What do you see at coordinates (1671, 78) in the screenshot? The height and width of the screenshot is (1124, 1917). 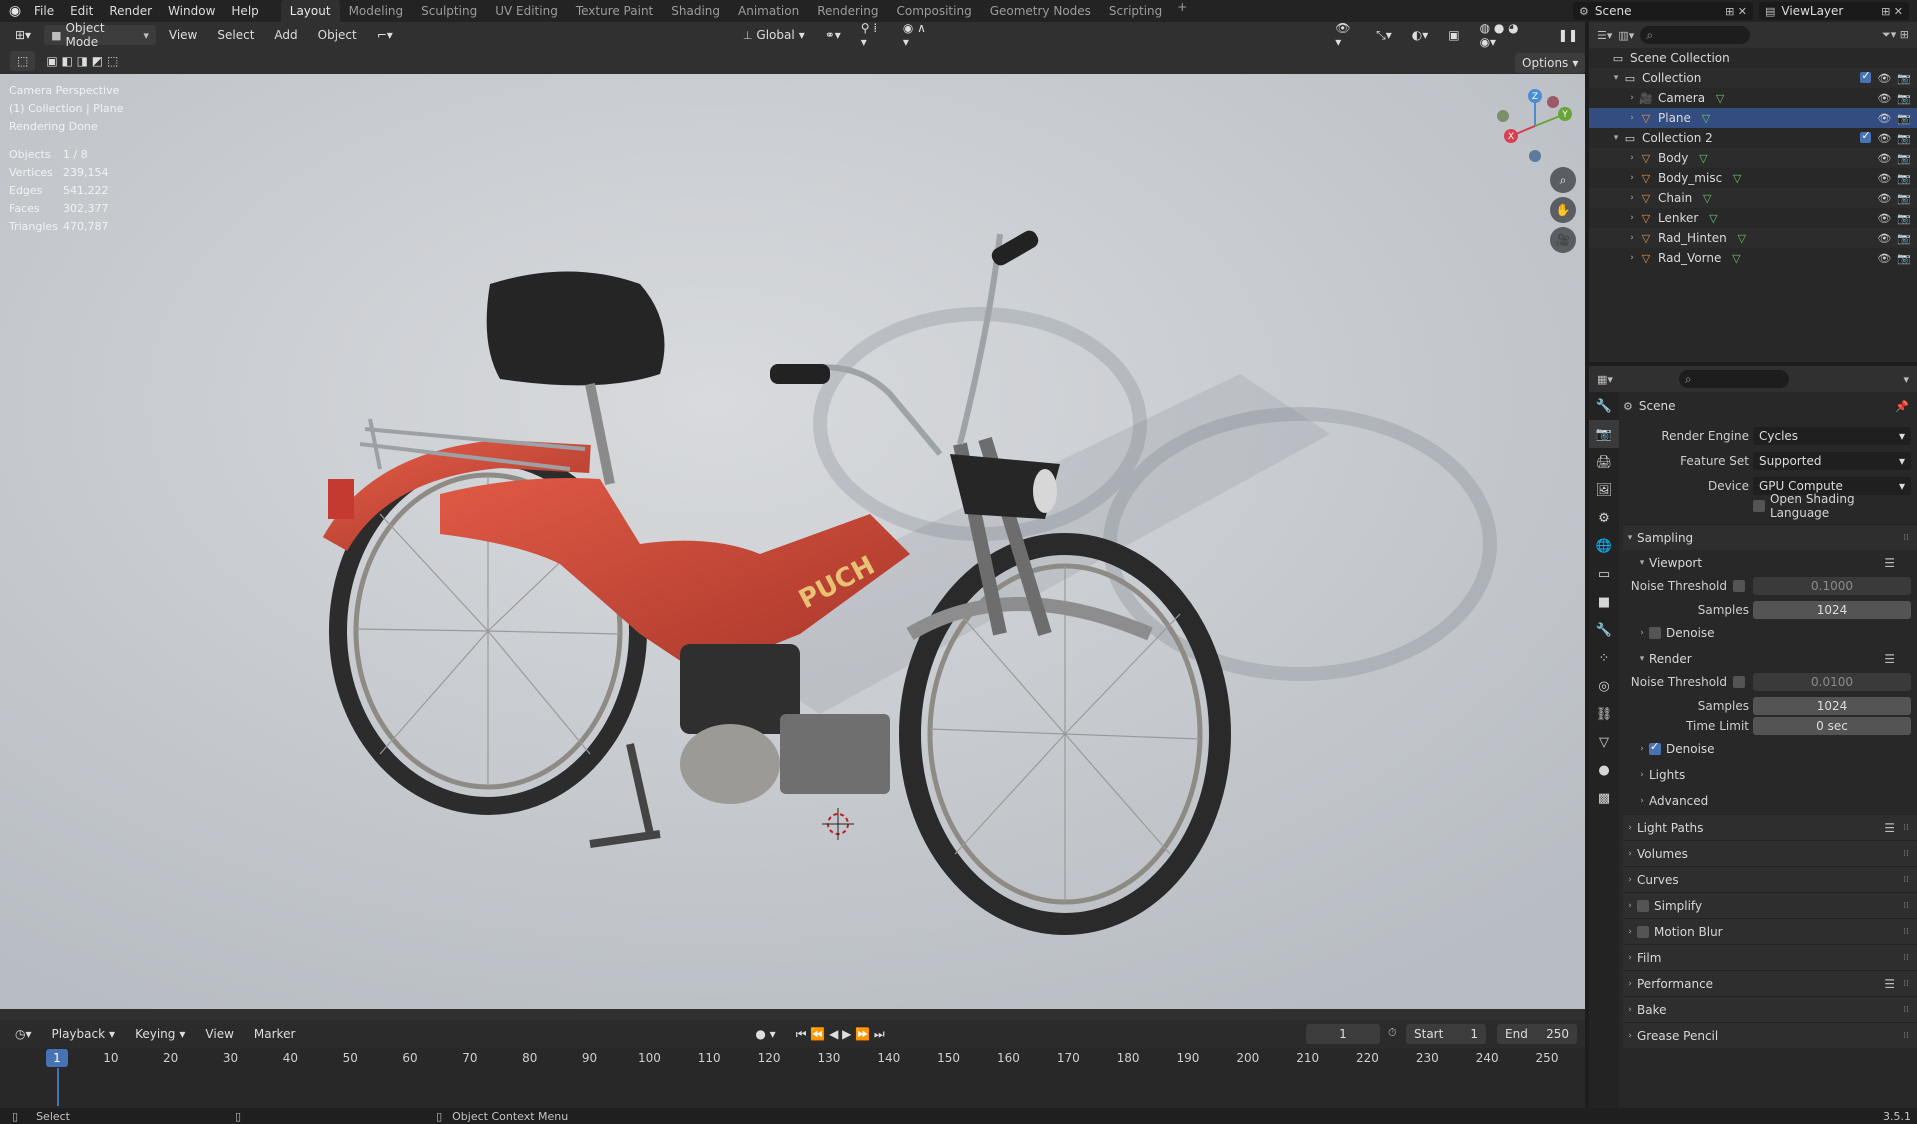 I see `outliner-item-label: Collection` at bounding box center [1671, 78].